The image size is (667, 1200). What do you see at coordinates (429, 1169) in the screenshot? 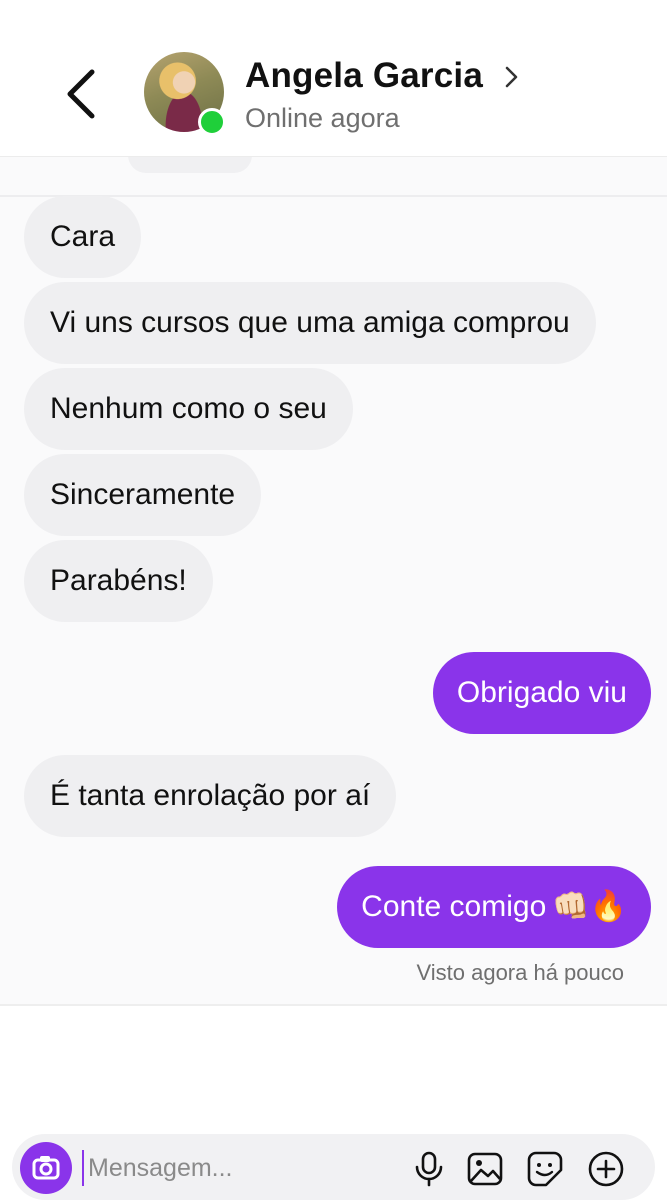
I see `microphone-icon` at bounding box center [429, 1169].